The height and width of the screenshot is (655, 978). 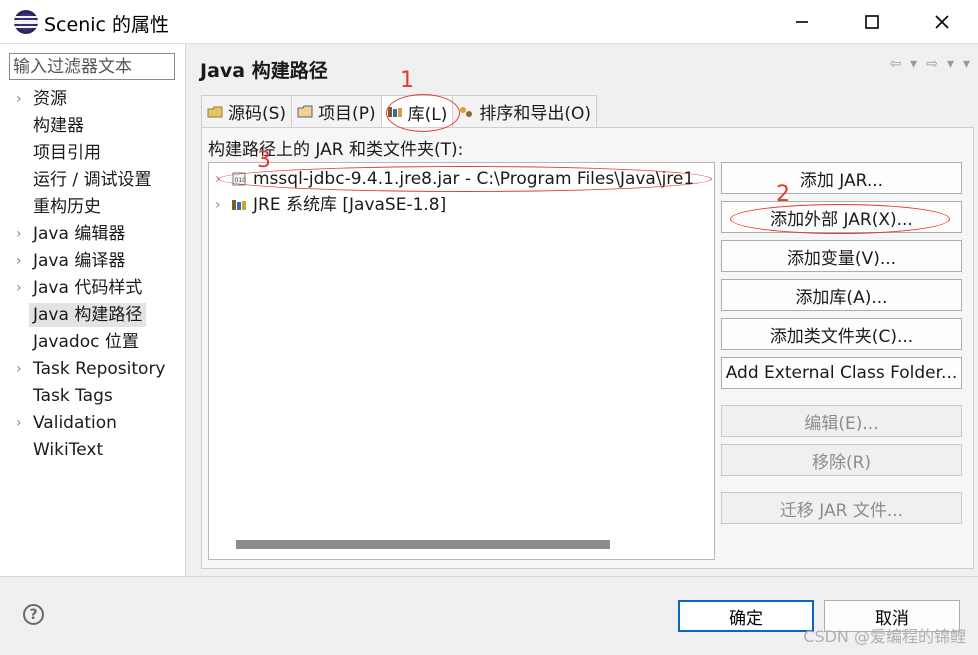 I want to click on filter-input, so click(x=92, y=66).